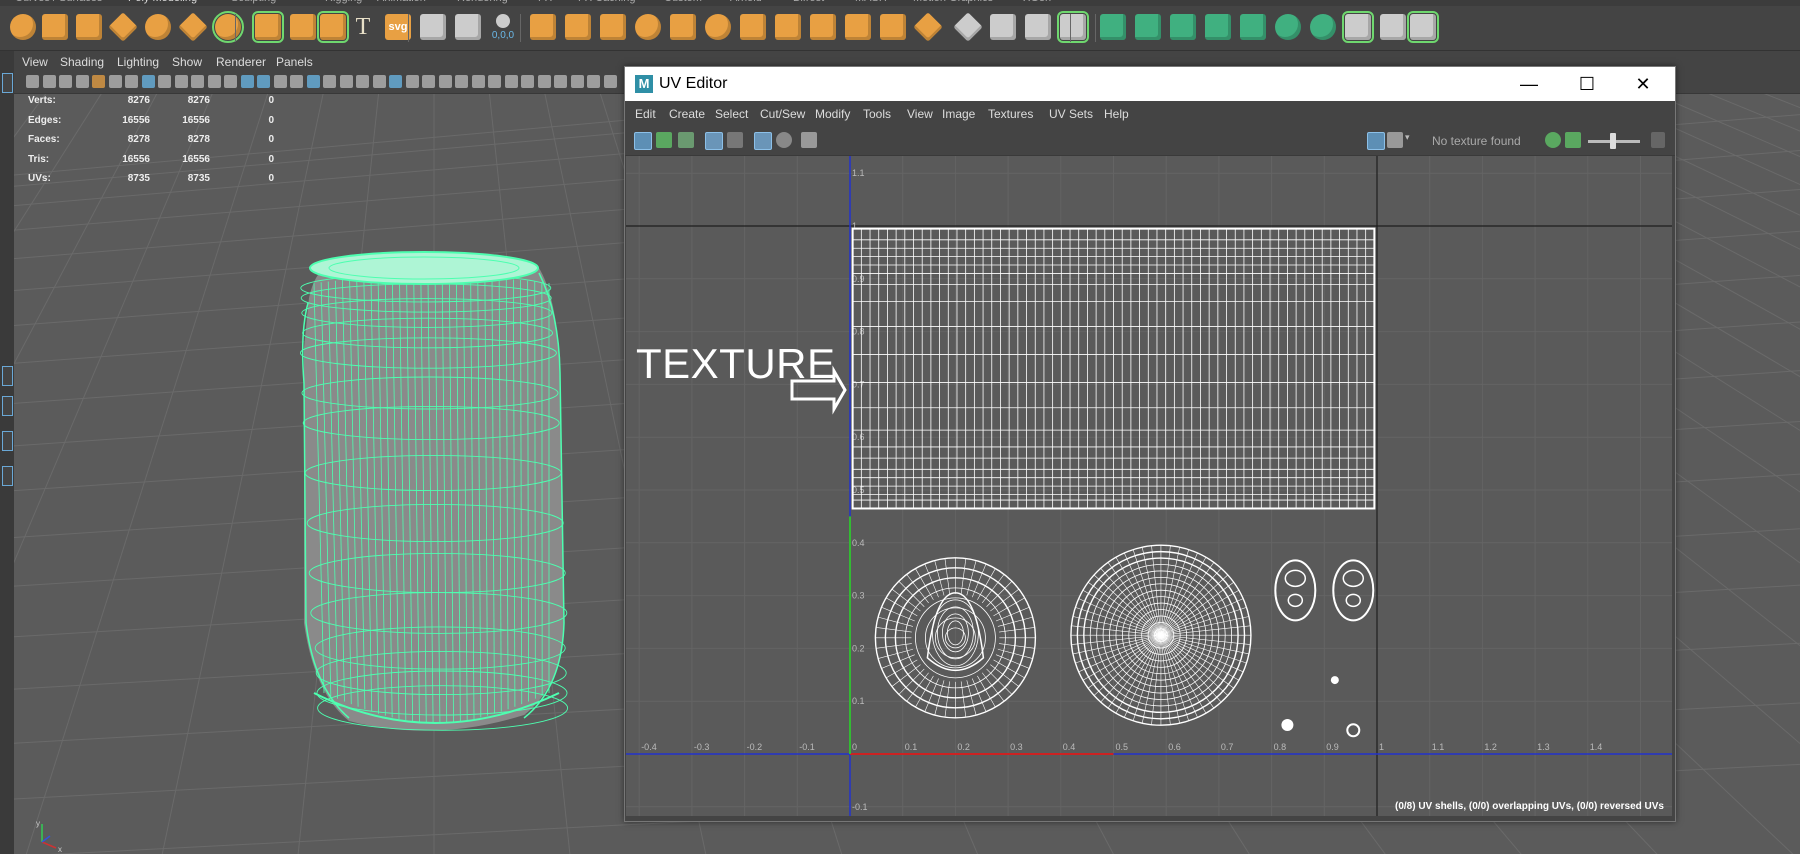 The image size is (1800, 854). I want to click on uv-grid-icon, so click(714, 141).